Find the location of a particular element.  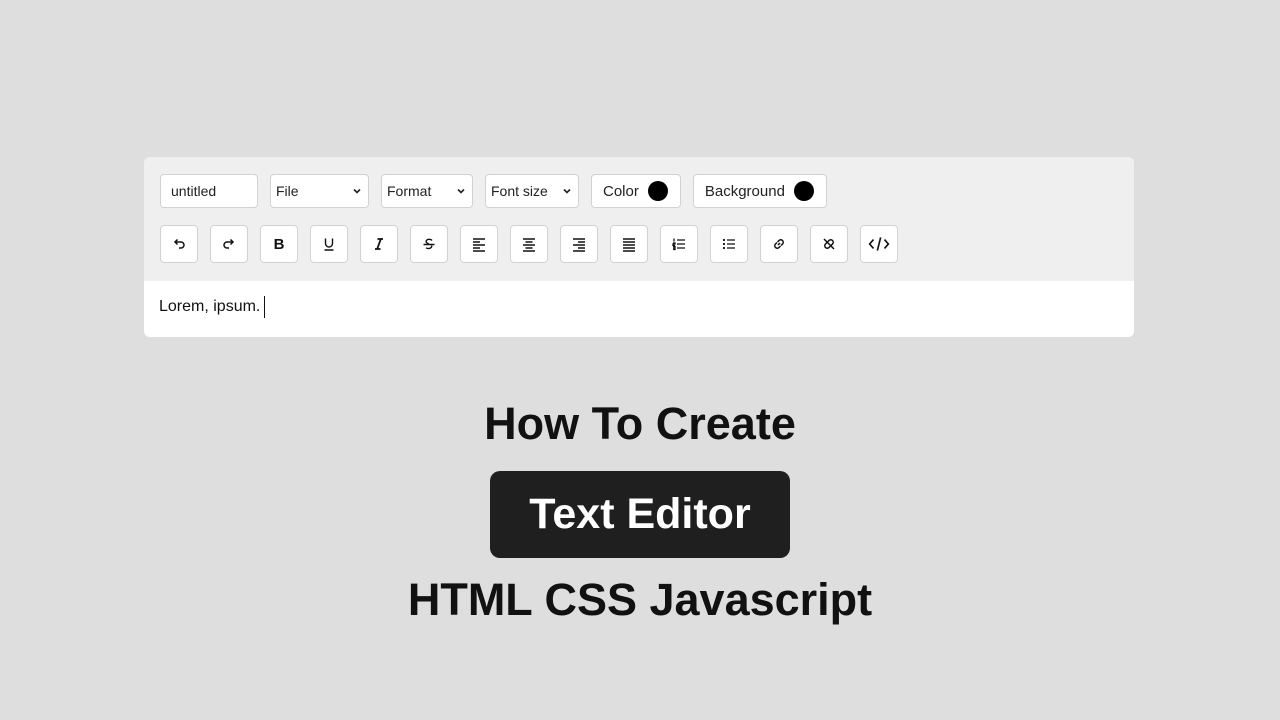

strikethrough-icon is located at coordinates (429, 244).